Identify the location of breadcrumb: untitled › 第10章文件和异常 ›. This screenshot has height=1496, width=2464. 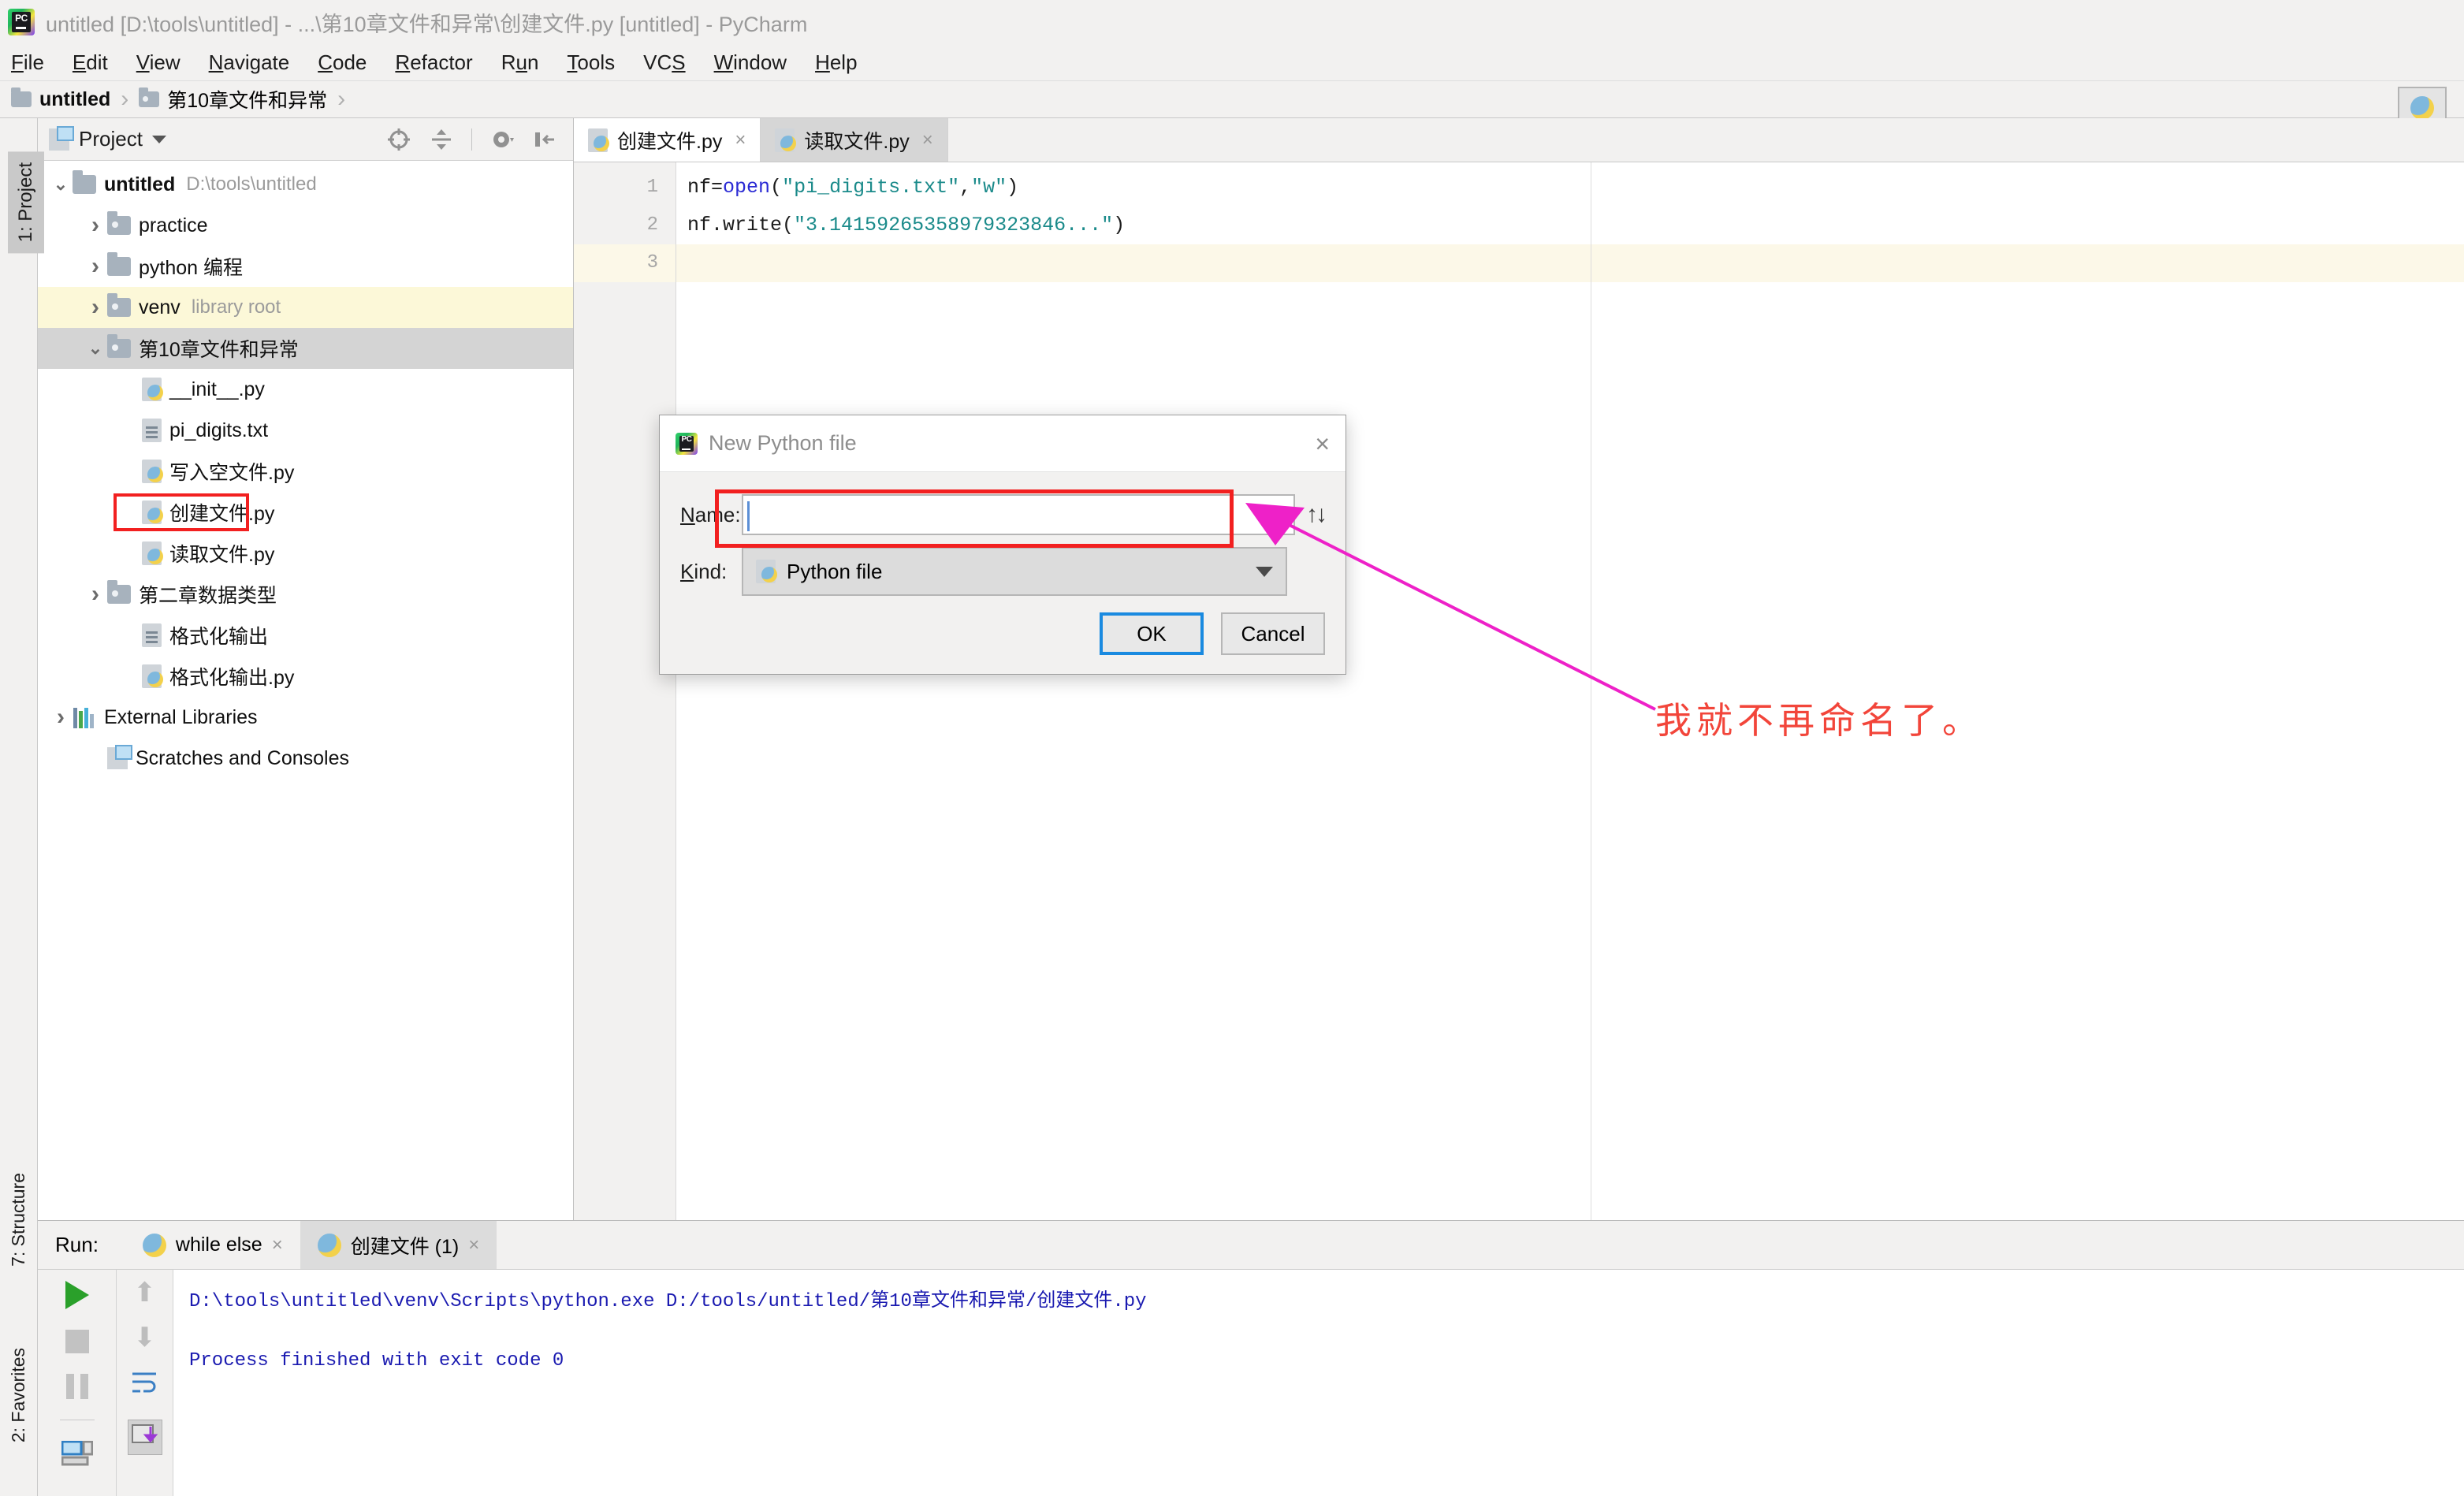
(1232, 99).